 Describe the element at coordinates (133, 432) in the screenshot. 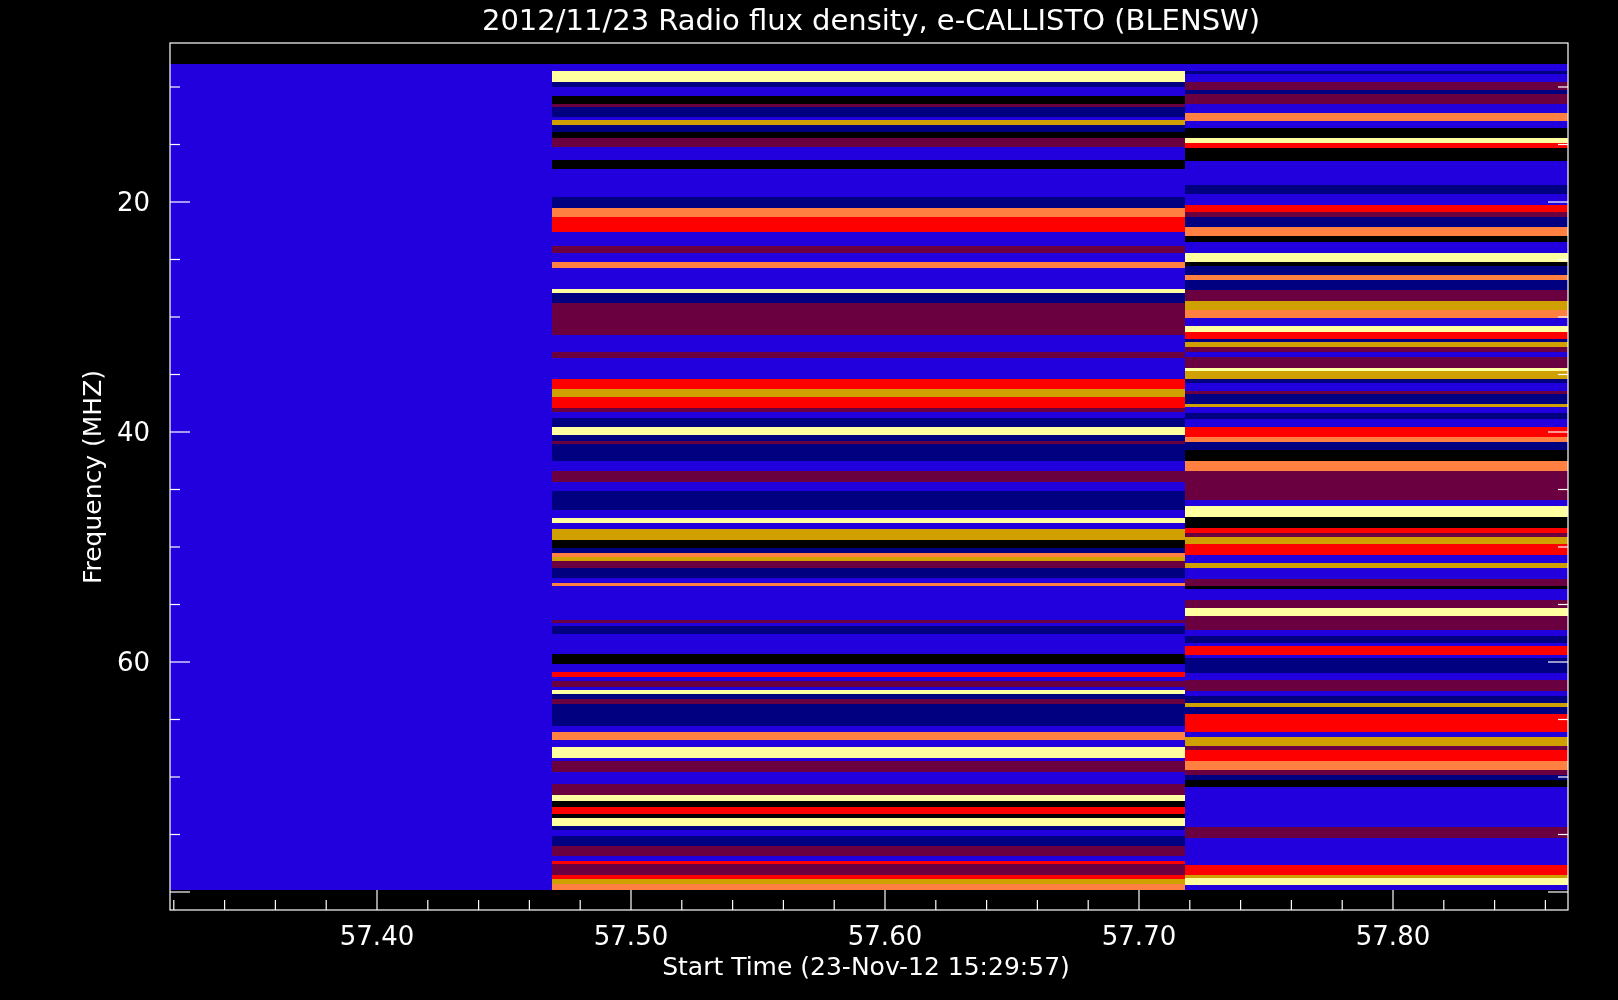

I see `y-tick-label: 40` at that location.